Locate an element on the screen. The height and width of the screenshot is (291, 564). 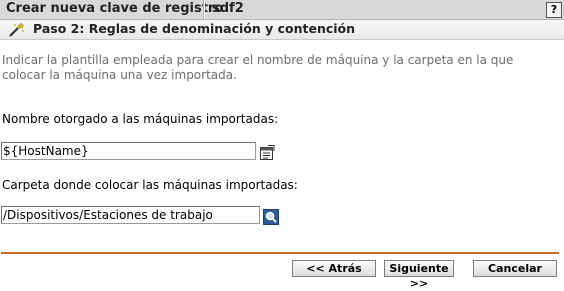
title-bar: Crear nueva clave de registro sdf2 ? is located at coordinates (282, 10).